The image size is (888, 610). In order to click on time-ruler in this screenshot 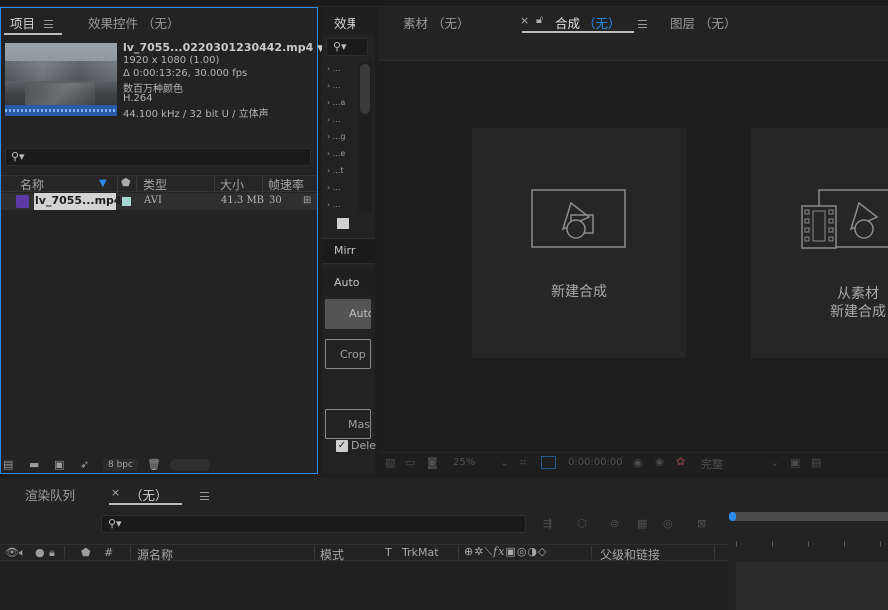, I will do `click(810, 542)`.